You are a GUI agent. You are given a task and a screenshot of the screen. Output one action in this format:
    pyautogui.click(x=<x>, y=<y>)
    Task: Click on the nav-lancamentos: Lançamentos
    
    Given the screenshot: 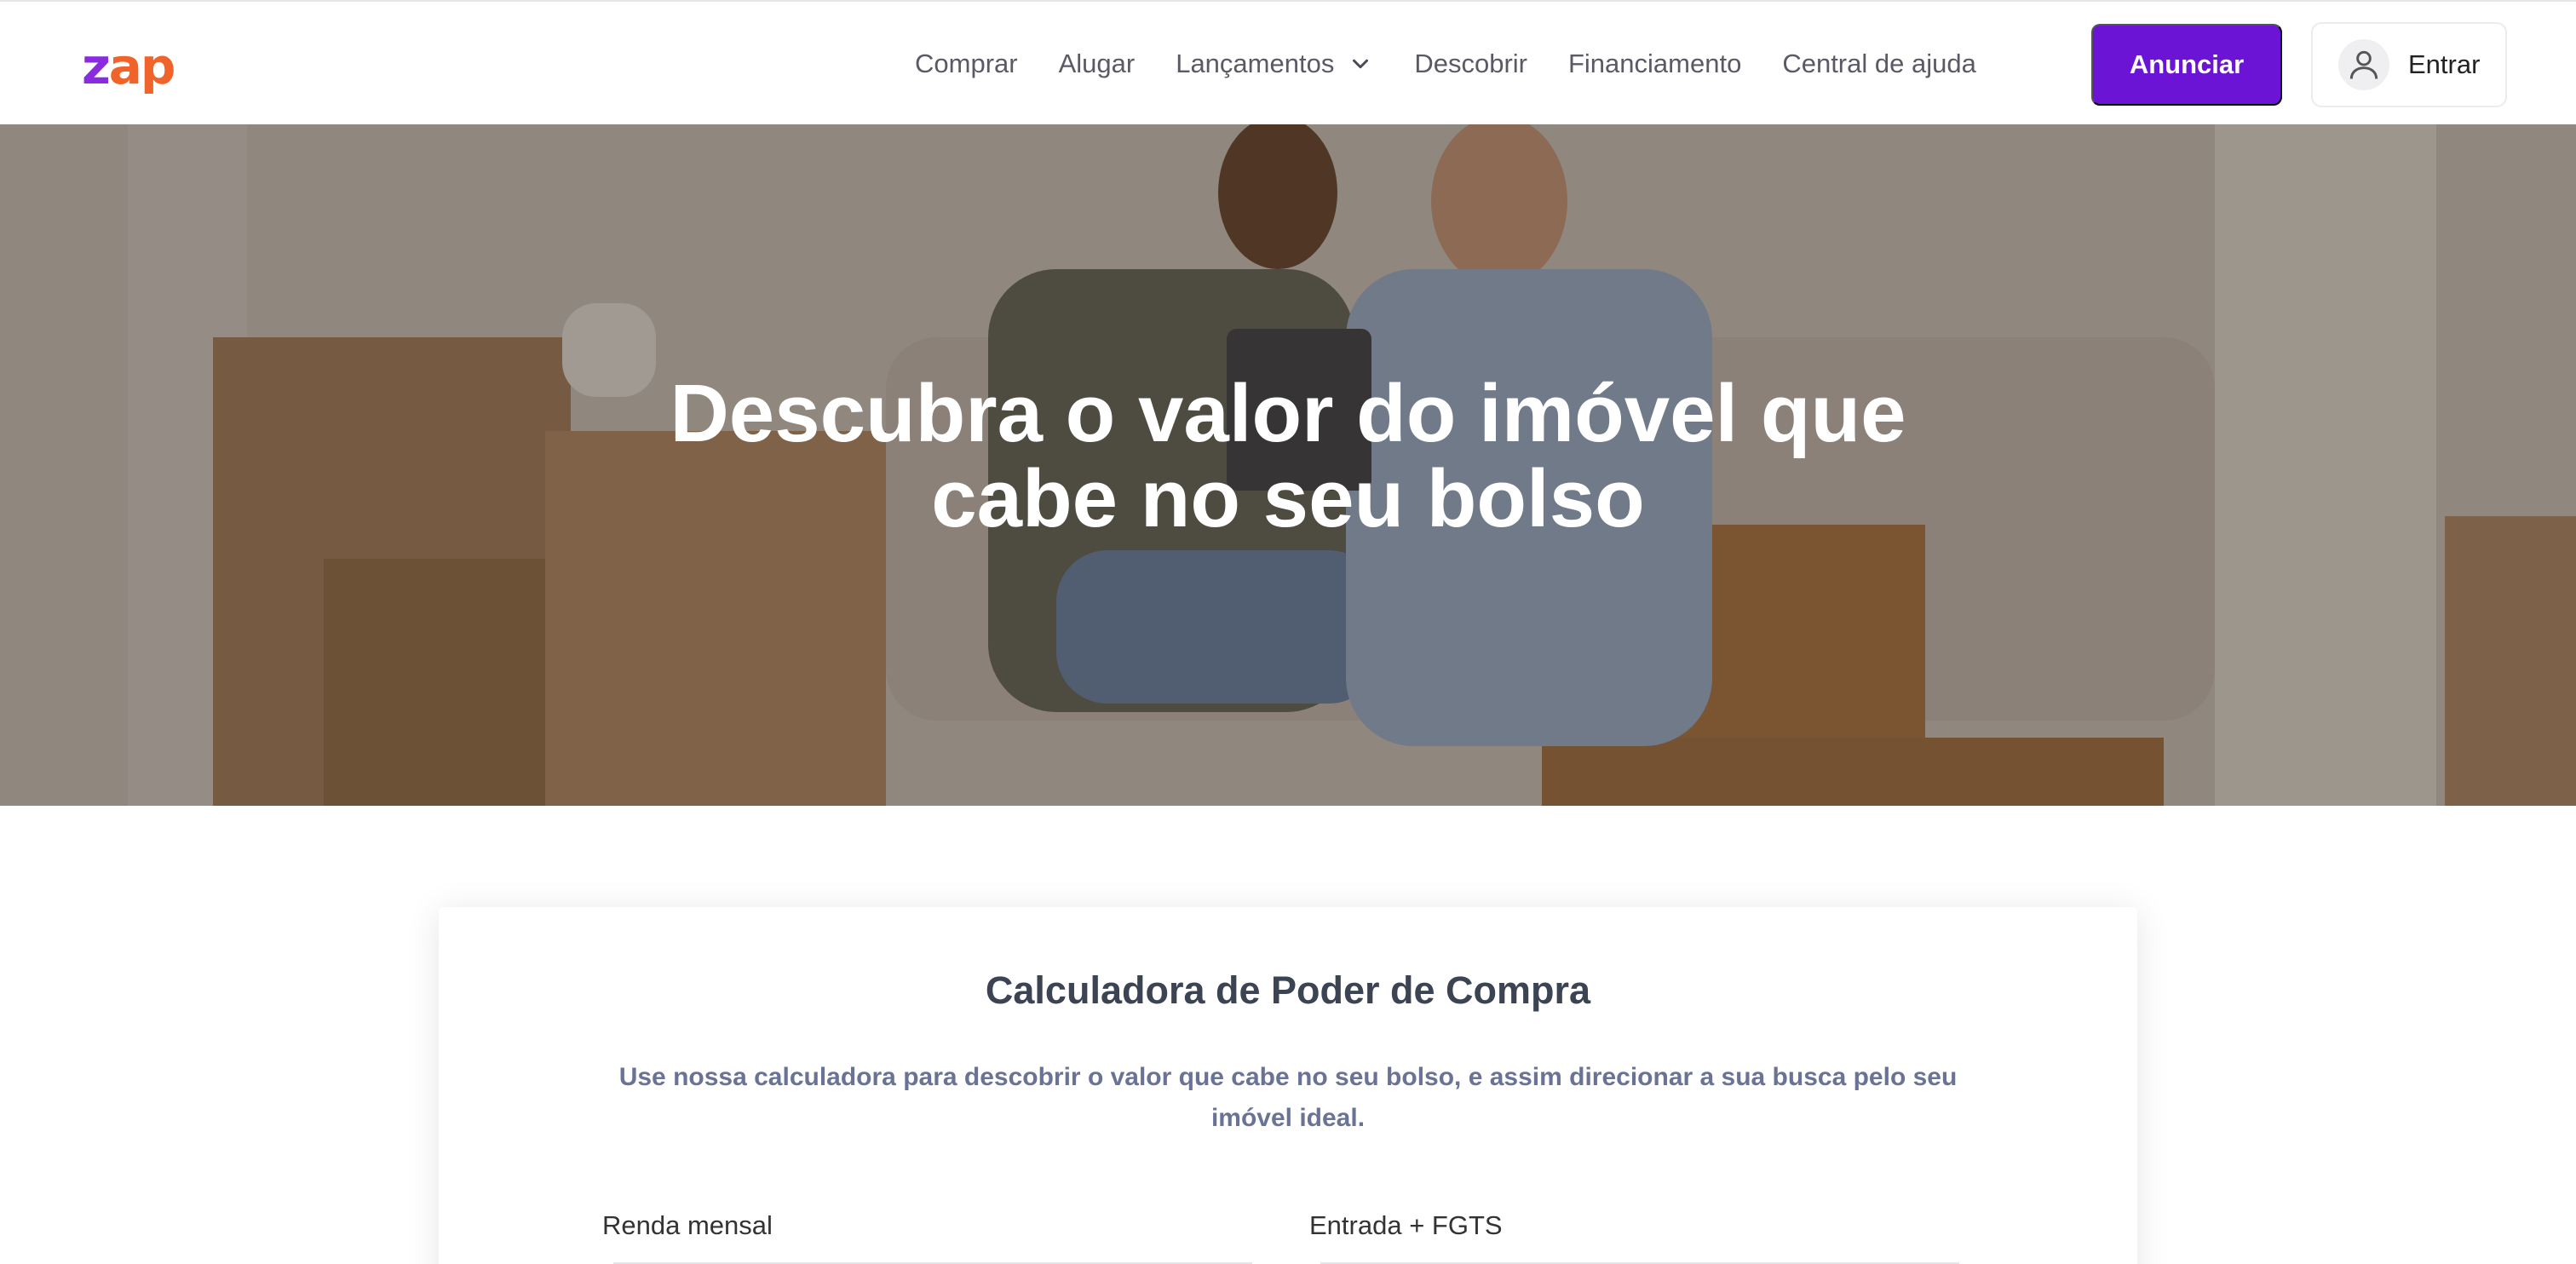 What is the action you would take?
    pyautogui.click(x=1275, y=64)
    